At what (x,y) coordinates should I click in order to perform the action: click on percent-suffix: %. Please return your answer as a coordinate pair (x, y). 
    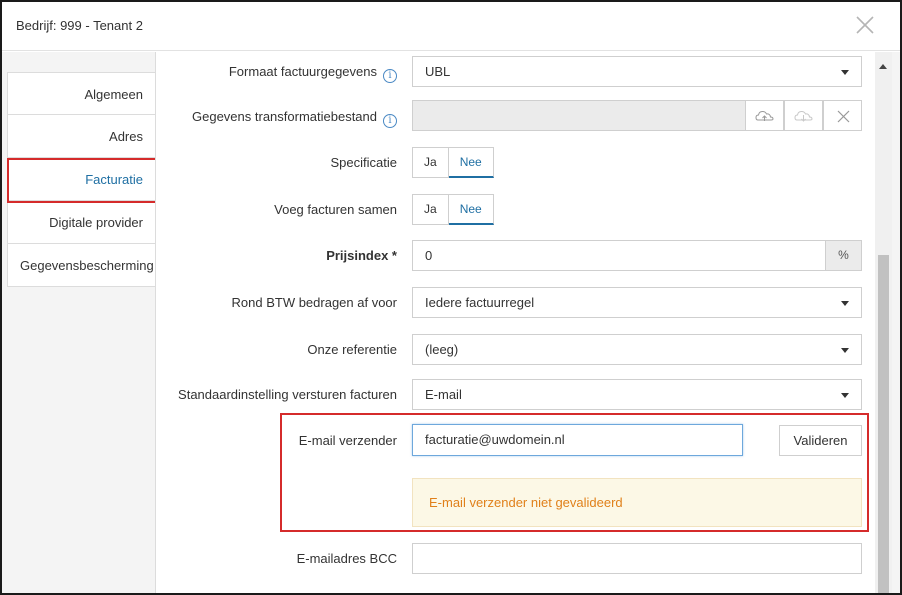
    Looking at the image, I should click on (843, 255).